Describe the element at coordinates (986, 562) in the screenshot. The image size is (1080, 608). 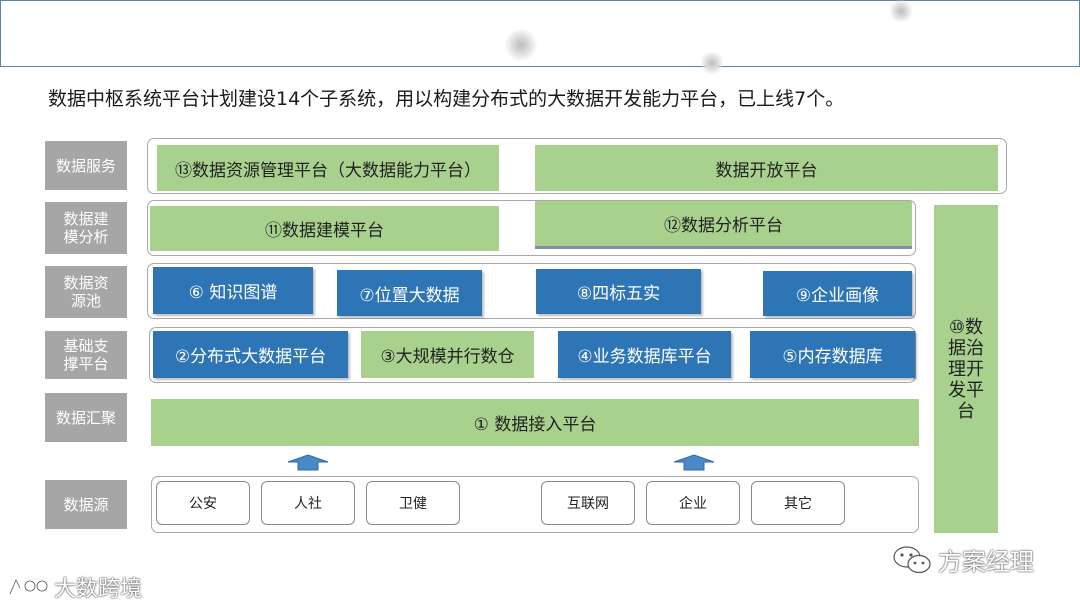
I see `watermark-right-text: 方案经理` at that location.